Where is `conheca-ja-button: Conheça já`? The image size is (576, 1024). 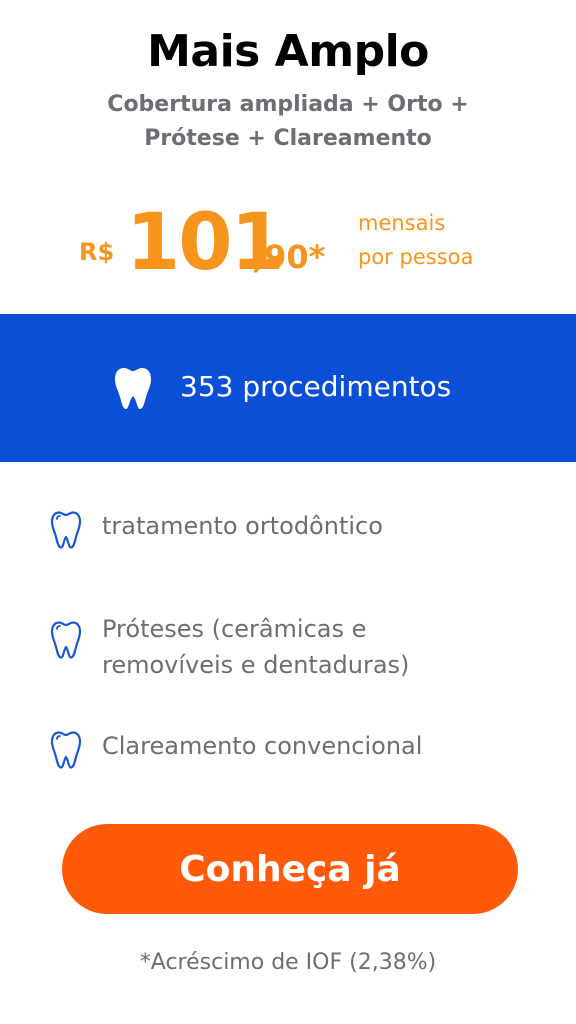 conheca-ja-button: Conheça já is located at coordinates (290, 869).